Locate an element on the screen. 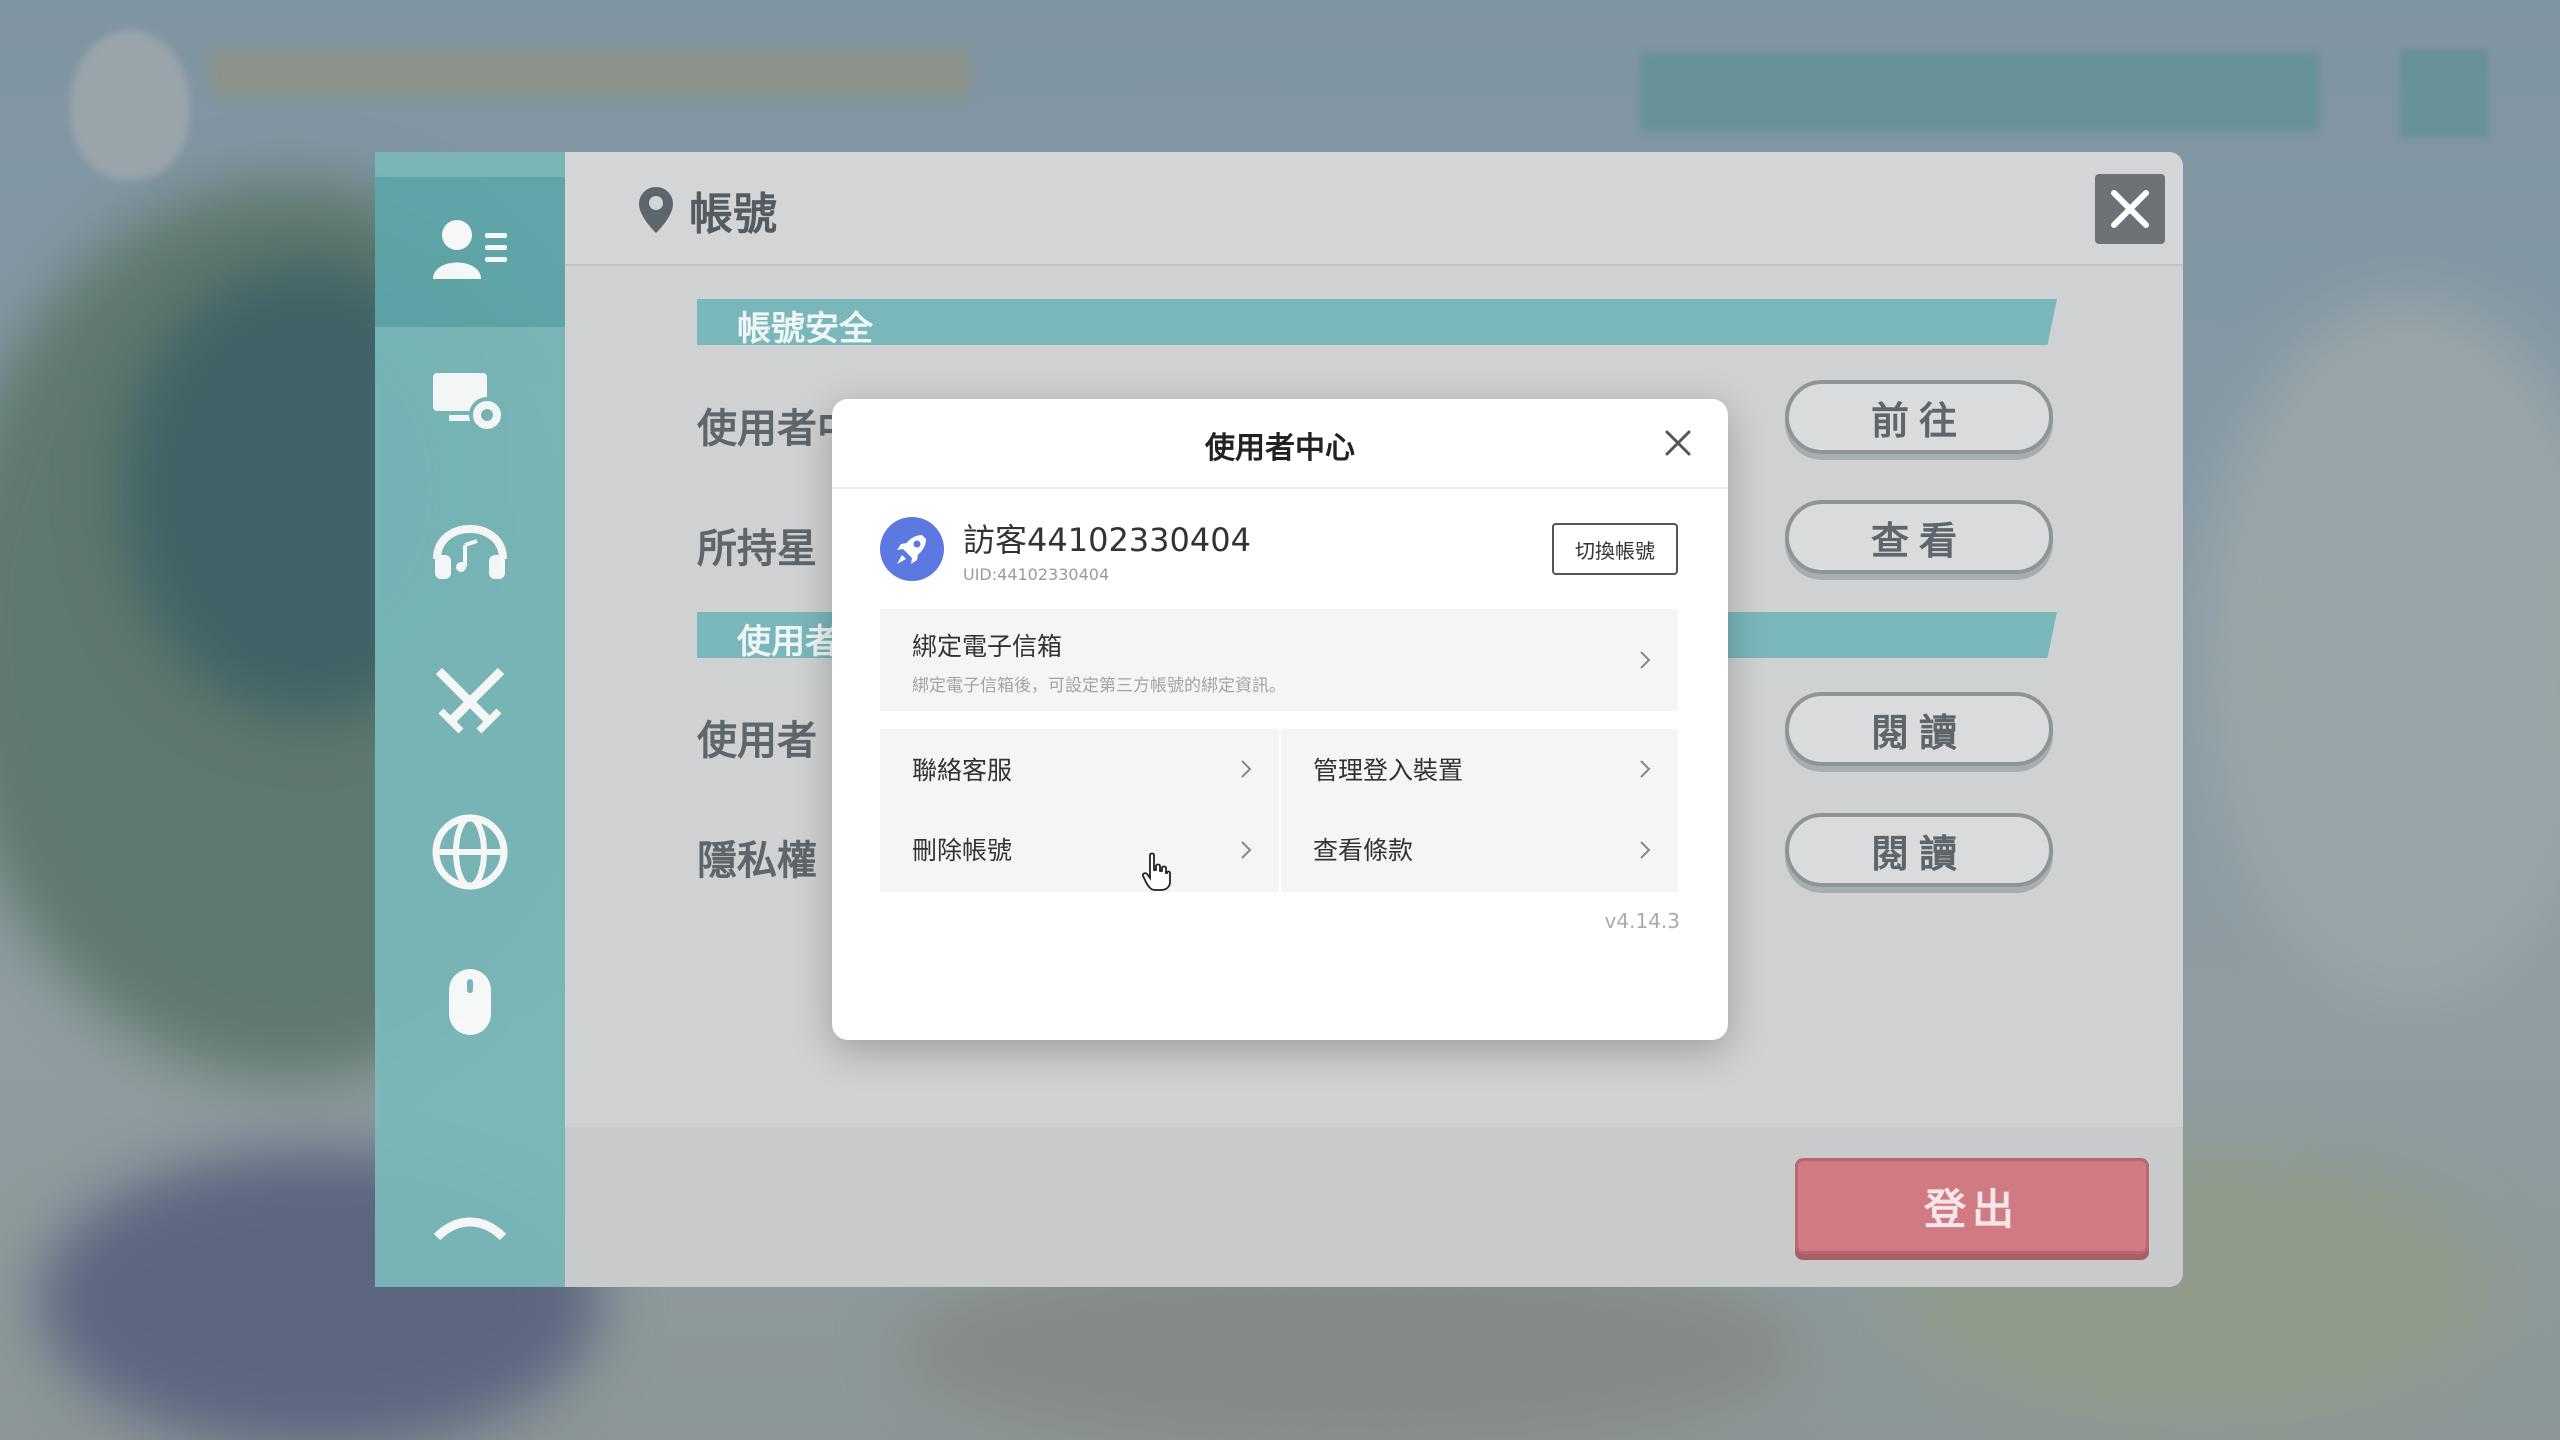 The height and width of the screenshot is (1440, 2560). sidebar-item-language is located at coordinates (470, 852).